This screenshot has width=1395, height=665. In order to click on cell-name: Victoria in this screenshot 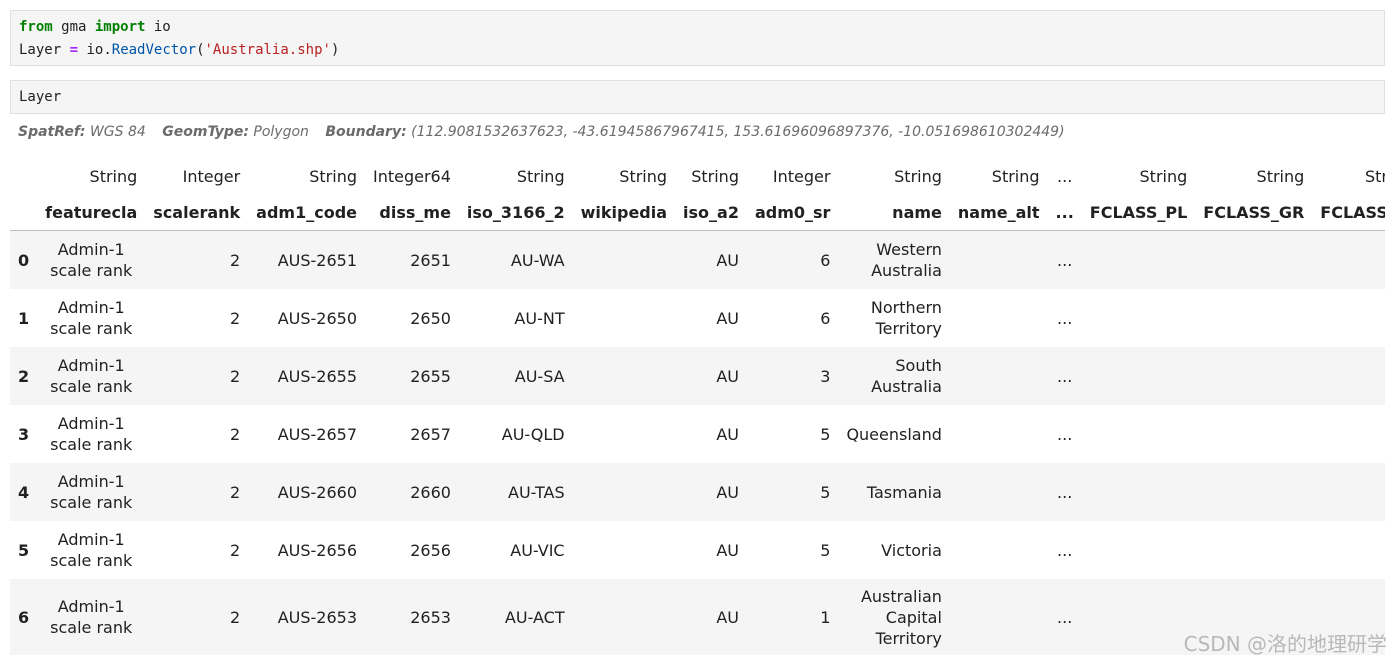, I will do `click(893, 550)`.